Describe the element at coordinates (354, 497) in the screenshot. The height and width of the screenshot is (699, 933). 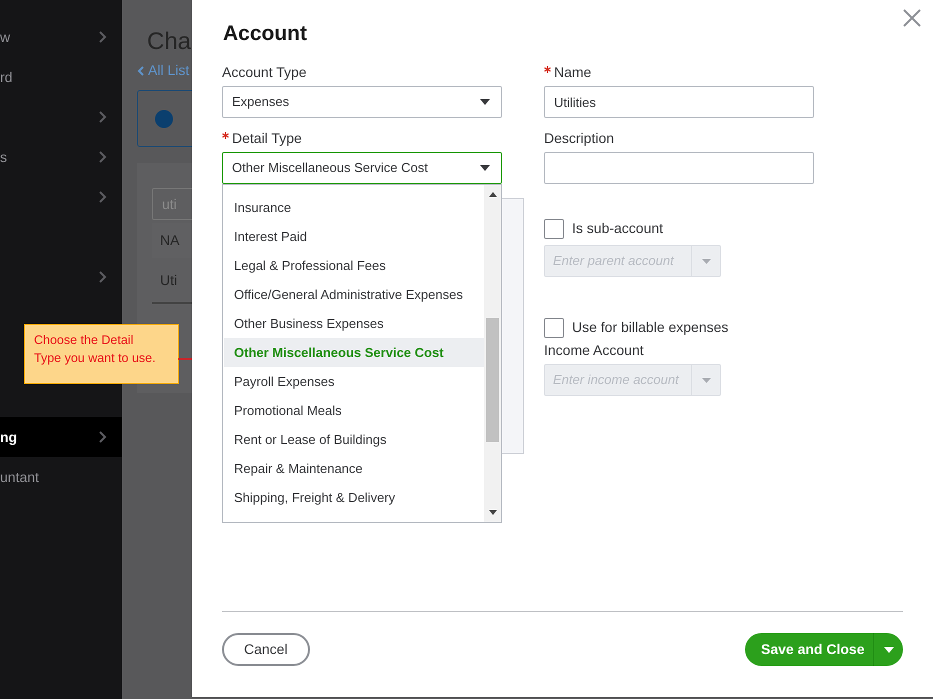
I see `list-option: Shipping, Freight & Delivery` at that location.